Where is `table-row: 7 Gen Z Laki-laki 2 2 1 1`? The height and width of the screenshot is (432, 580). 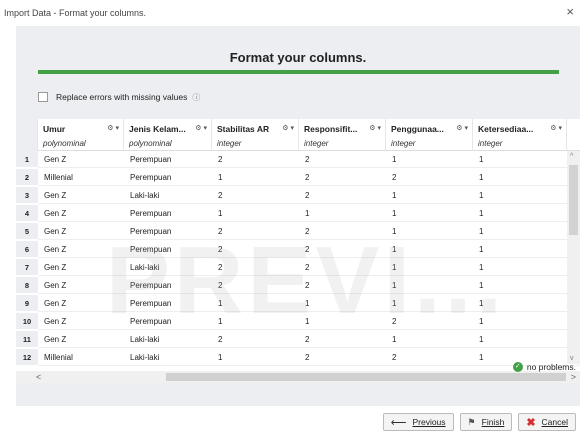 table-row: 7 Gen Z Laki-laki 2 2 1 1 is located at coordinates (298, 267).